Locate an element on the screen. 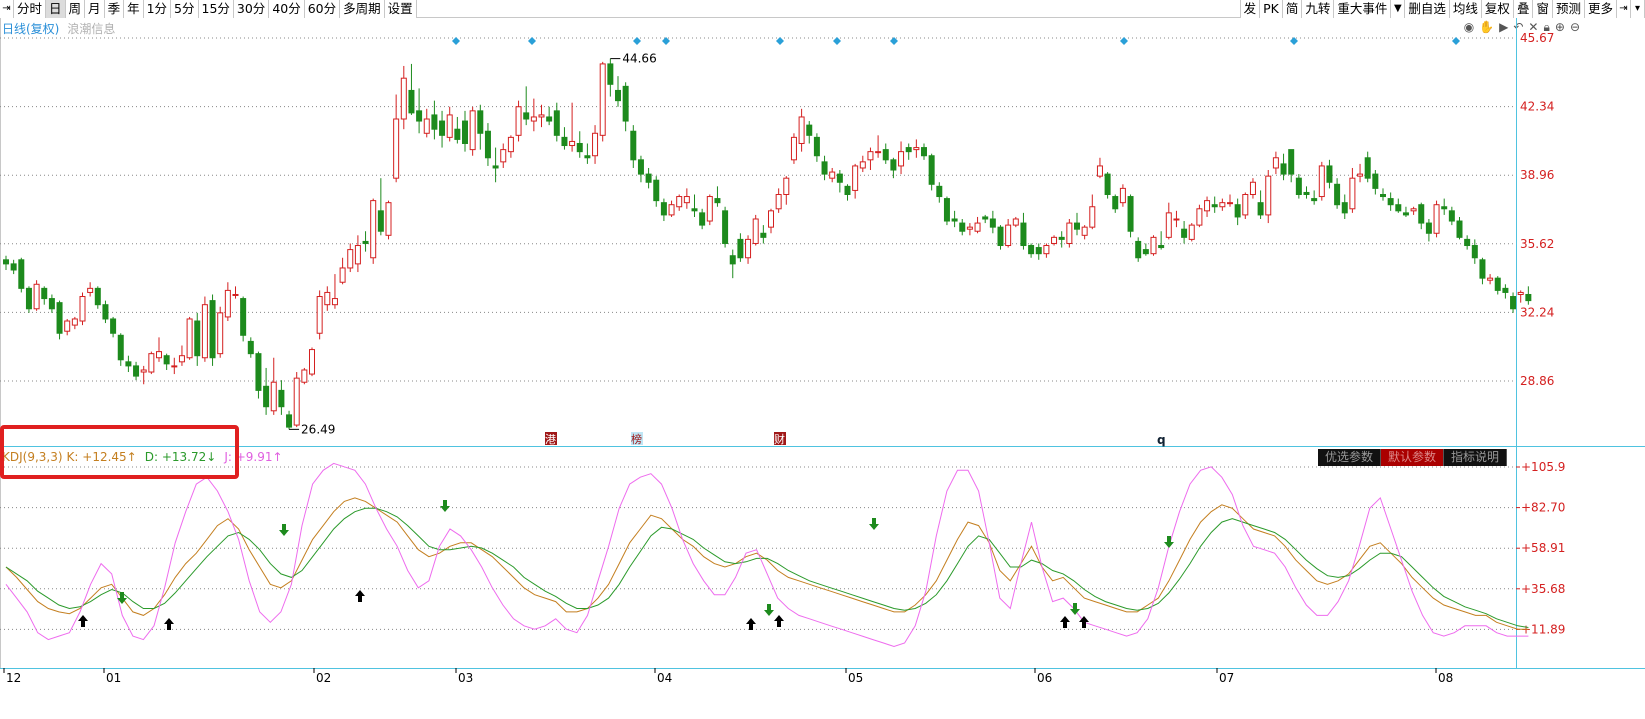 This screenshot has height=719, width=1645. date-axis: 12 01 02 03 04 05 06 07 08 is located at coordinates (728, 676).